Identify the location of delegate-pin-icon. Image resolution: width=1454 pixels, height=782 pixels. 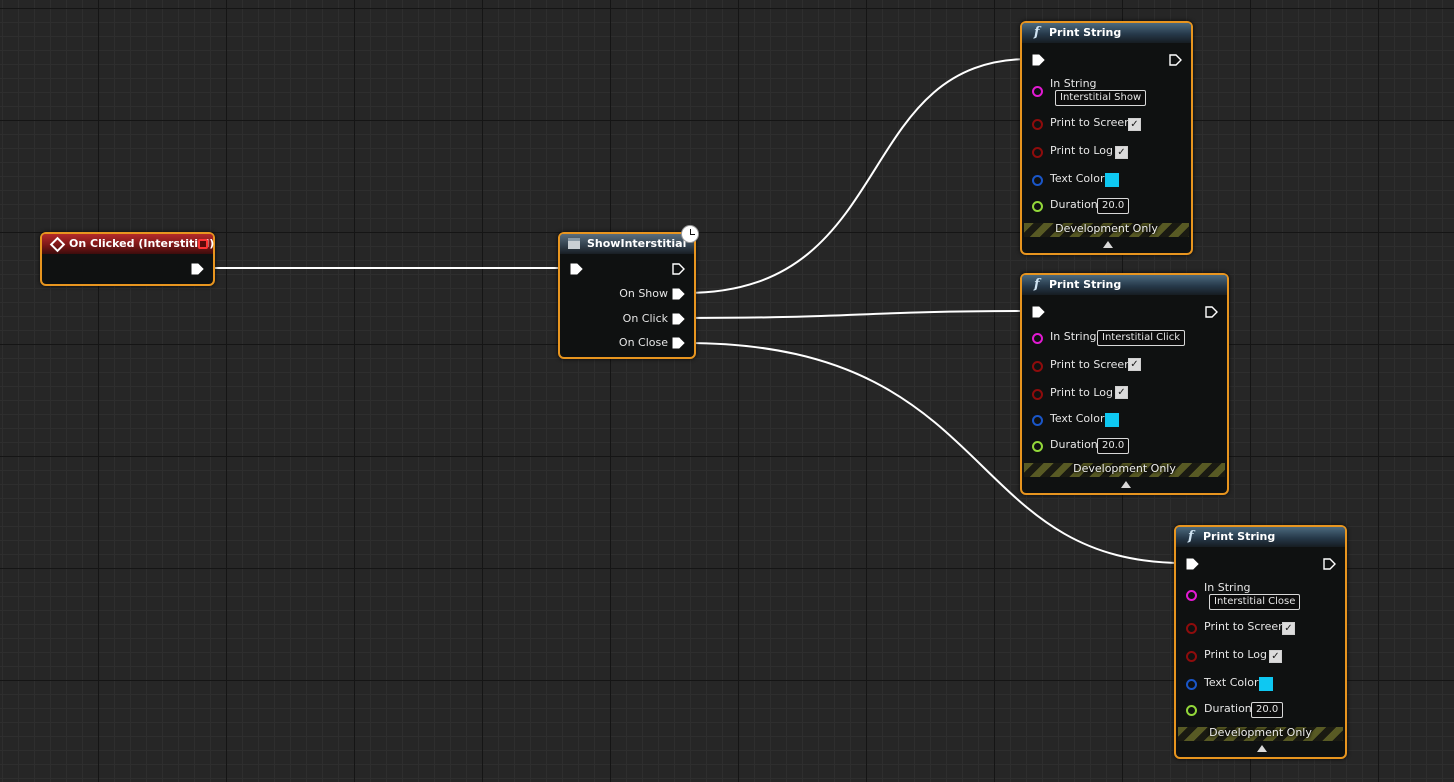
(203, 244).